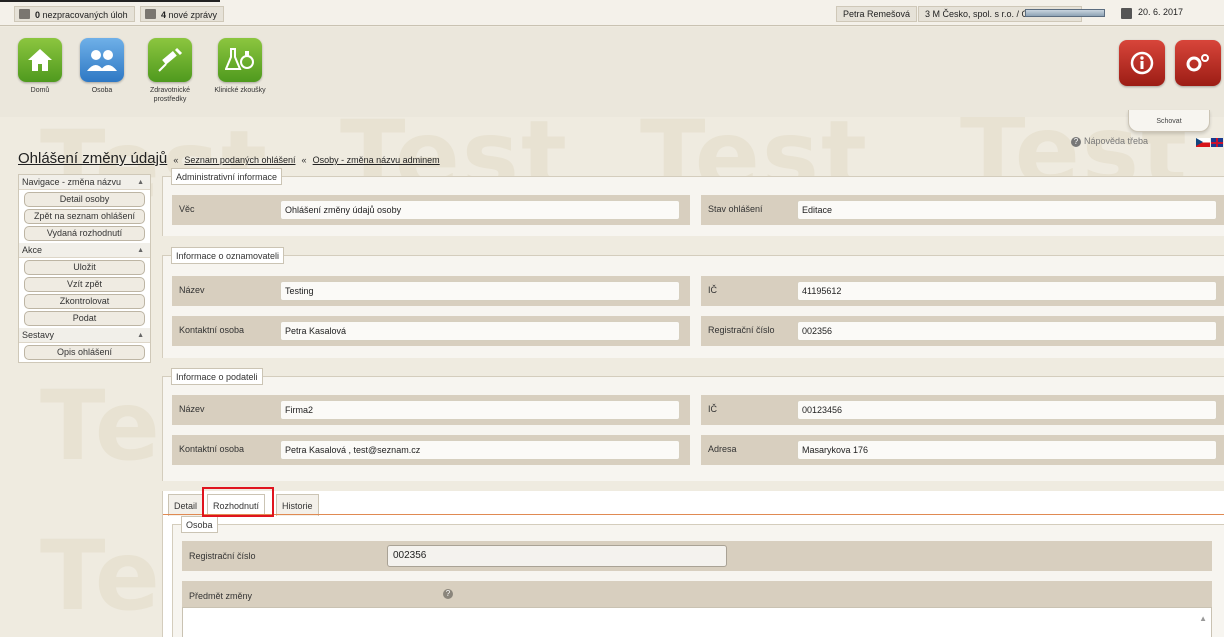  What do you see at coordinates (217, 376) in the screenshot?
I see `section-legend: Informace o podateli` at bounding box center [217, 376].